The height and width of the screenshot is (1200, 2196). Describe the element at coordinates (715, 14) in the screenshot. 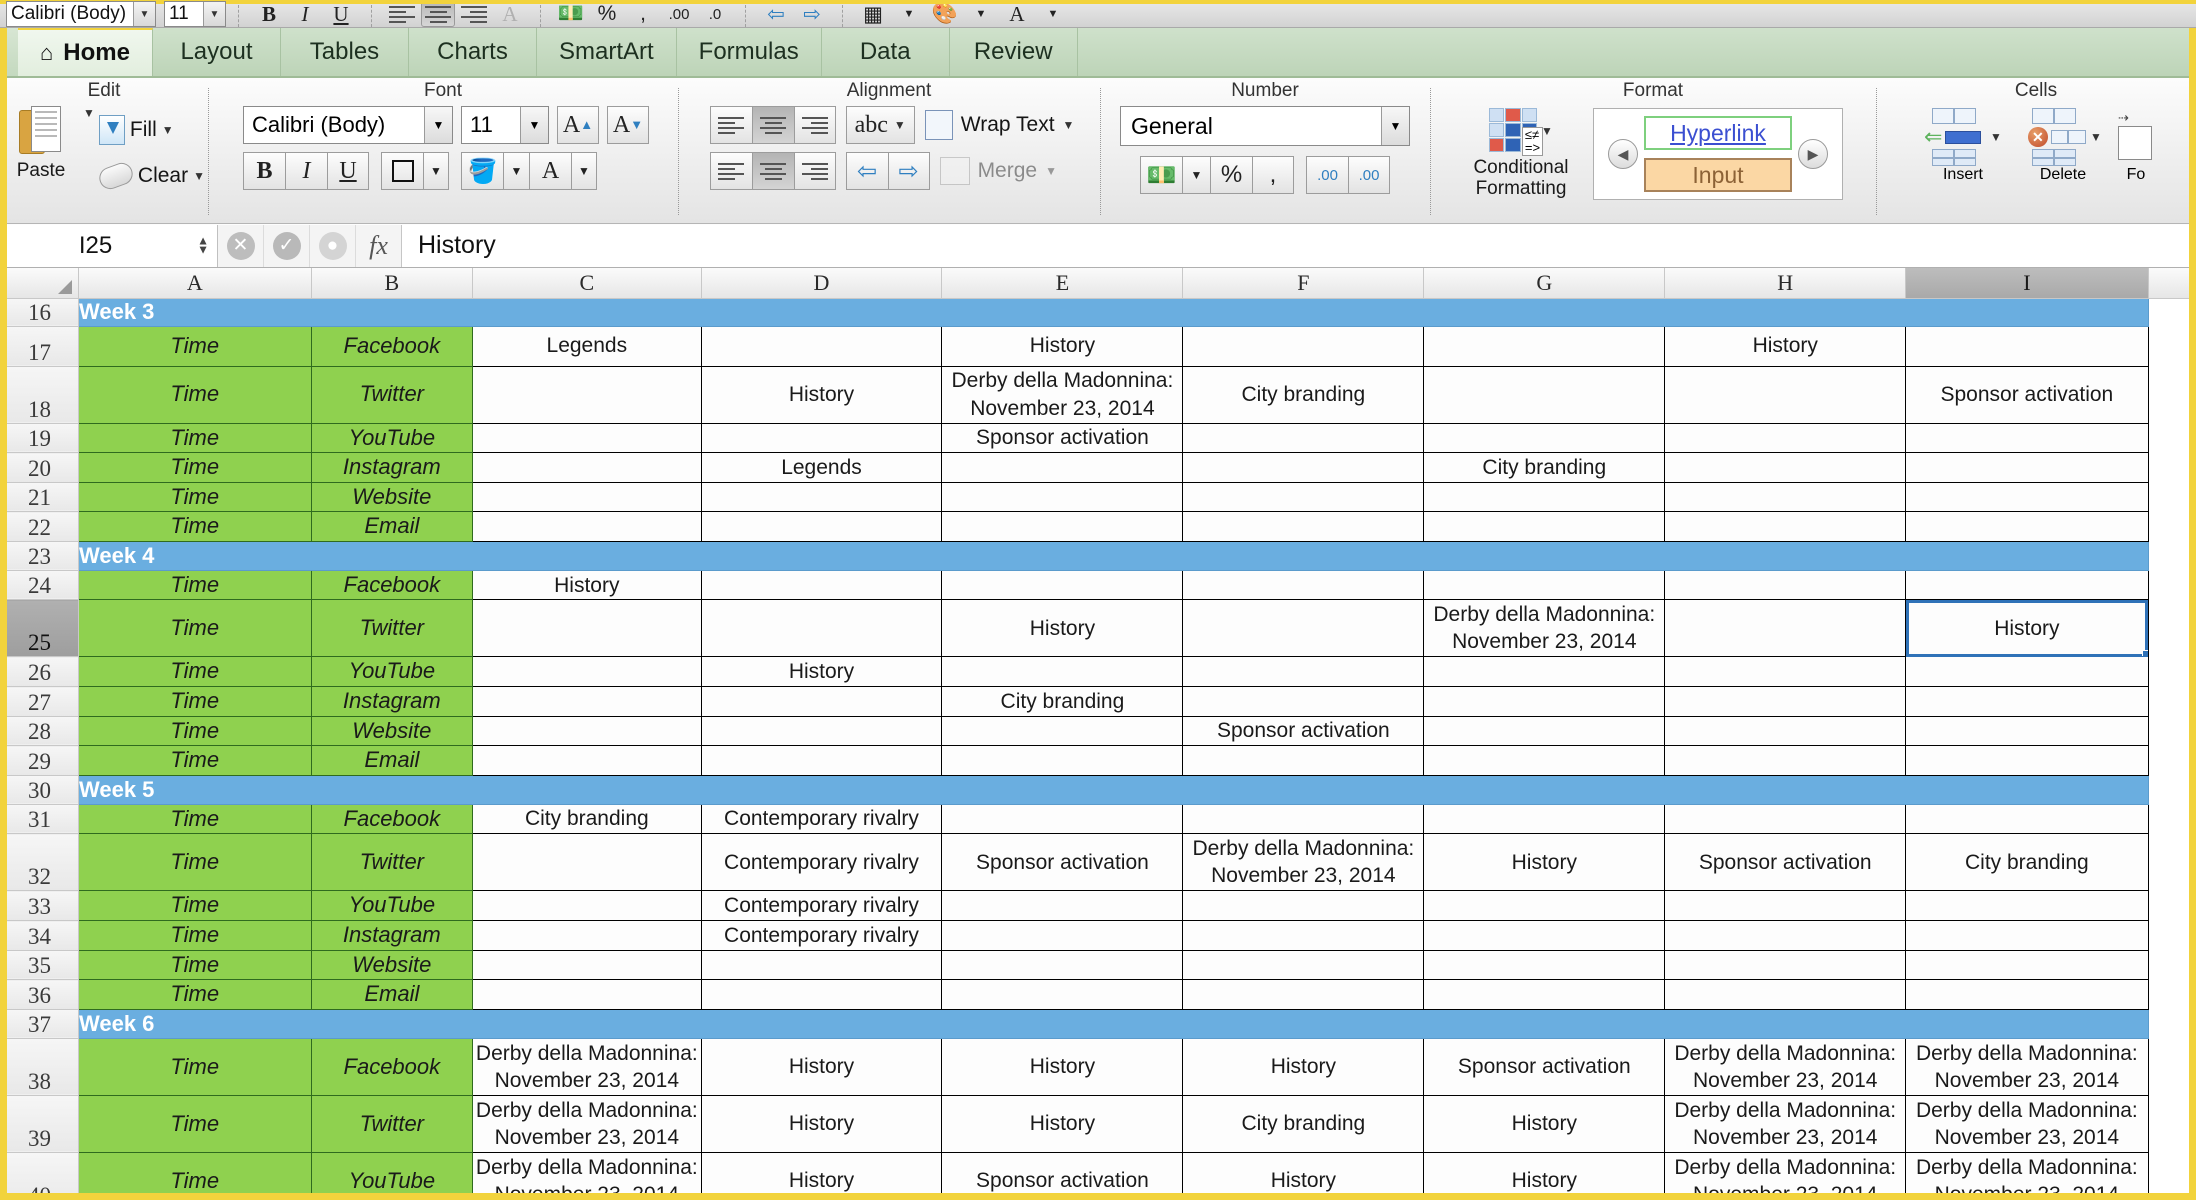

I see `increase-decimal-button: .0` at that location.